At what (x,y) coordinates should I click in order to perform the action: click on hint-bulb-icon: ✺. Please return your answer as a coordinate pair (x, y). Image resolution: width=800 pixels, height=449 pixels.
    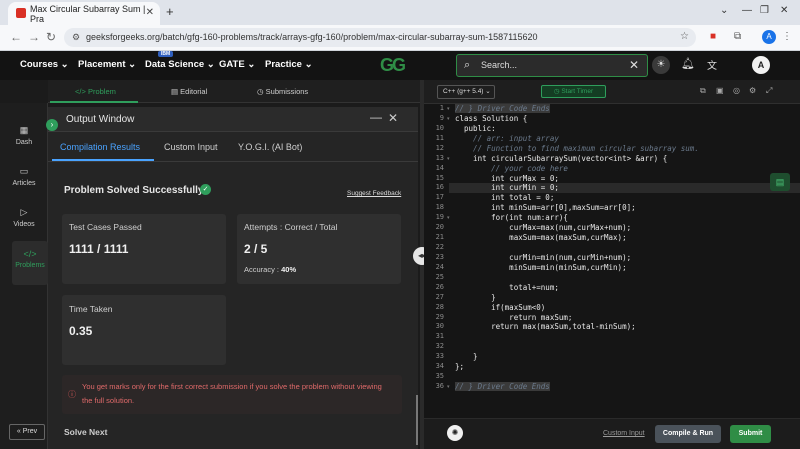
    Looking at the image, I should click on (455, 433).